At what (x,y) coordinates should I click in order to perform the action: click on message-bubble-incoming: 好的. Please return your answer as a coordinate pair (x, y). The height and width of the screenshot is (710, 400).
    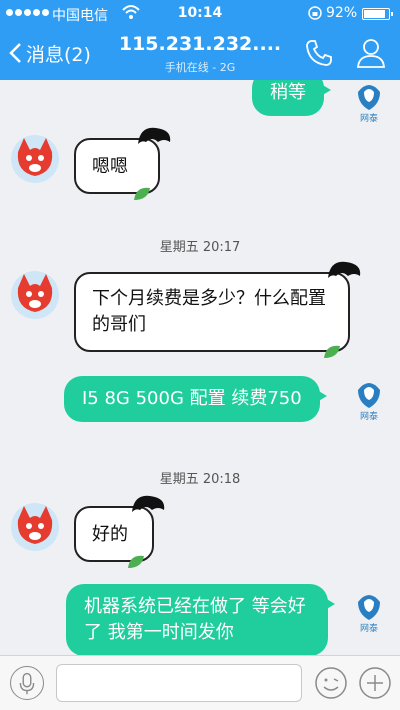
    Looking at the image, I should click on (119, 531).